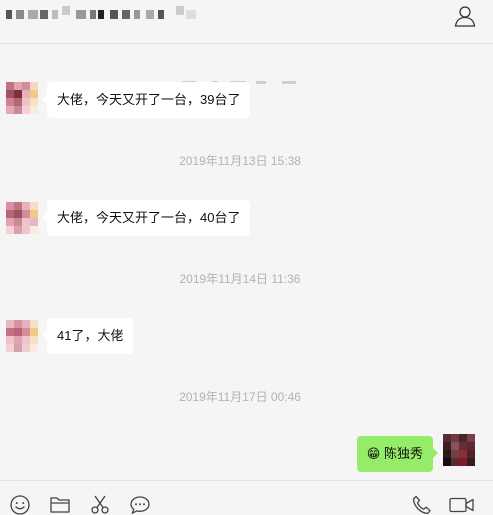 This screenshot has width=493, height=515. I want to click on message-bubble: 大佬，今天又开了一台，39台了, so click(146, 100).